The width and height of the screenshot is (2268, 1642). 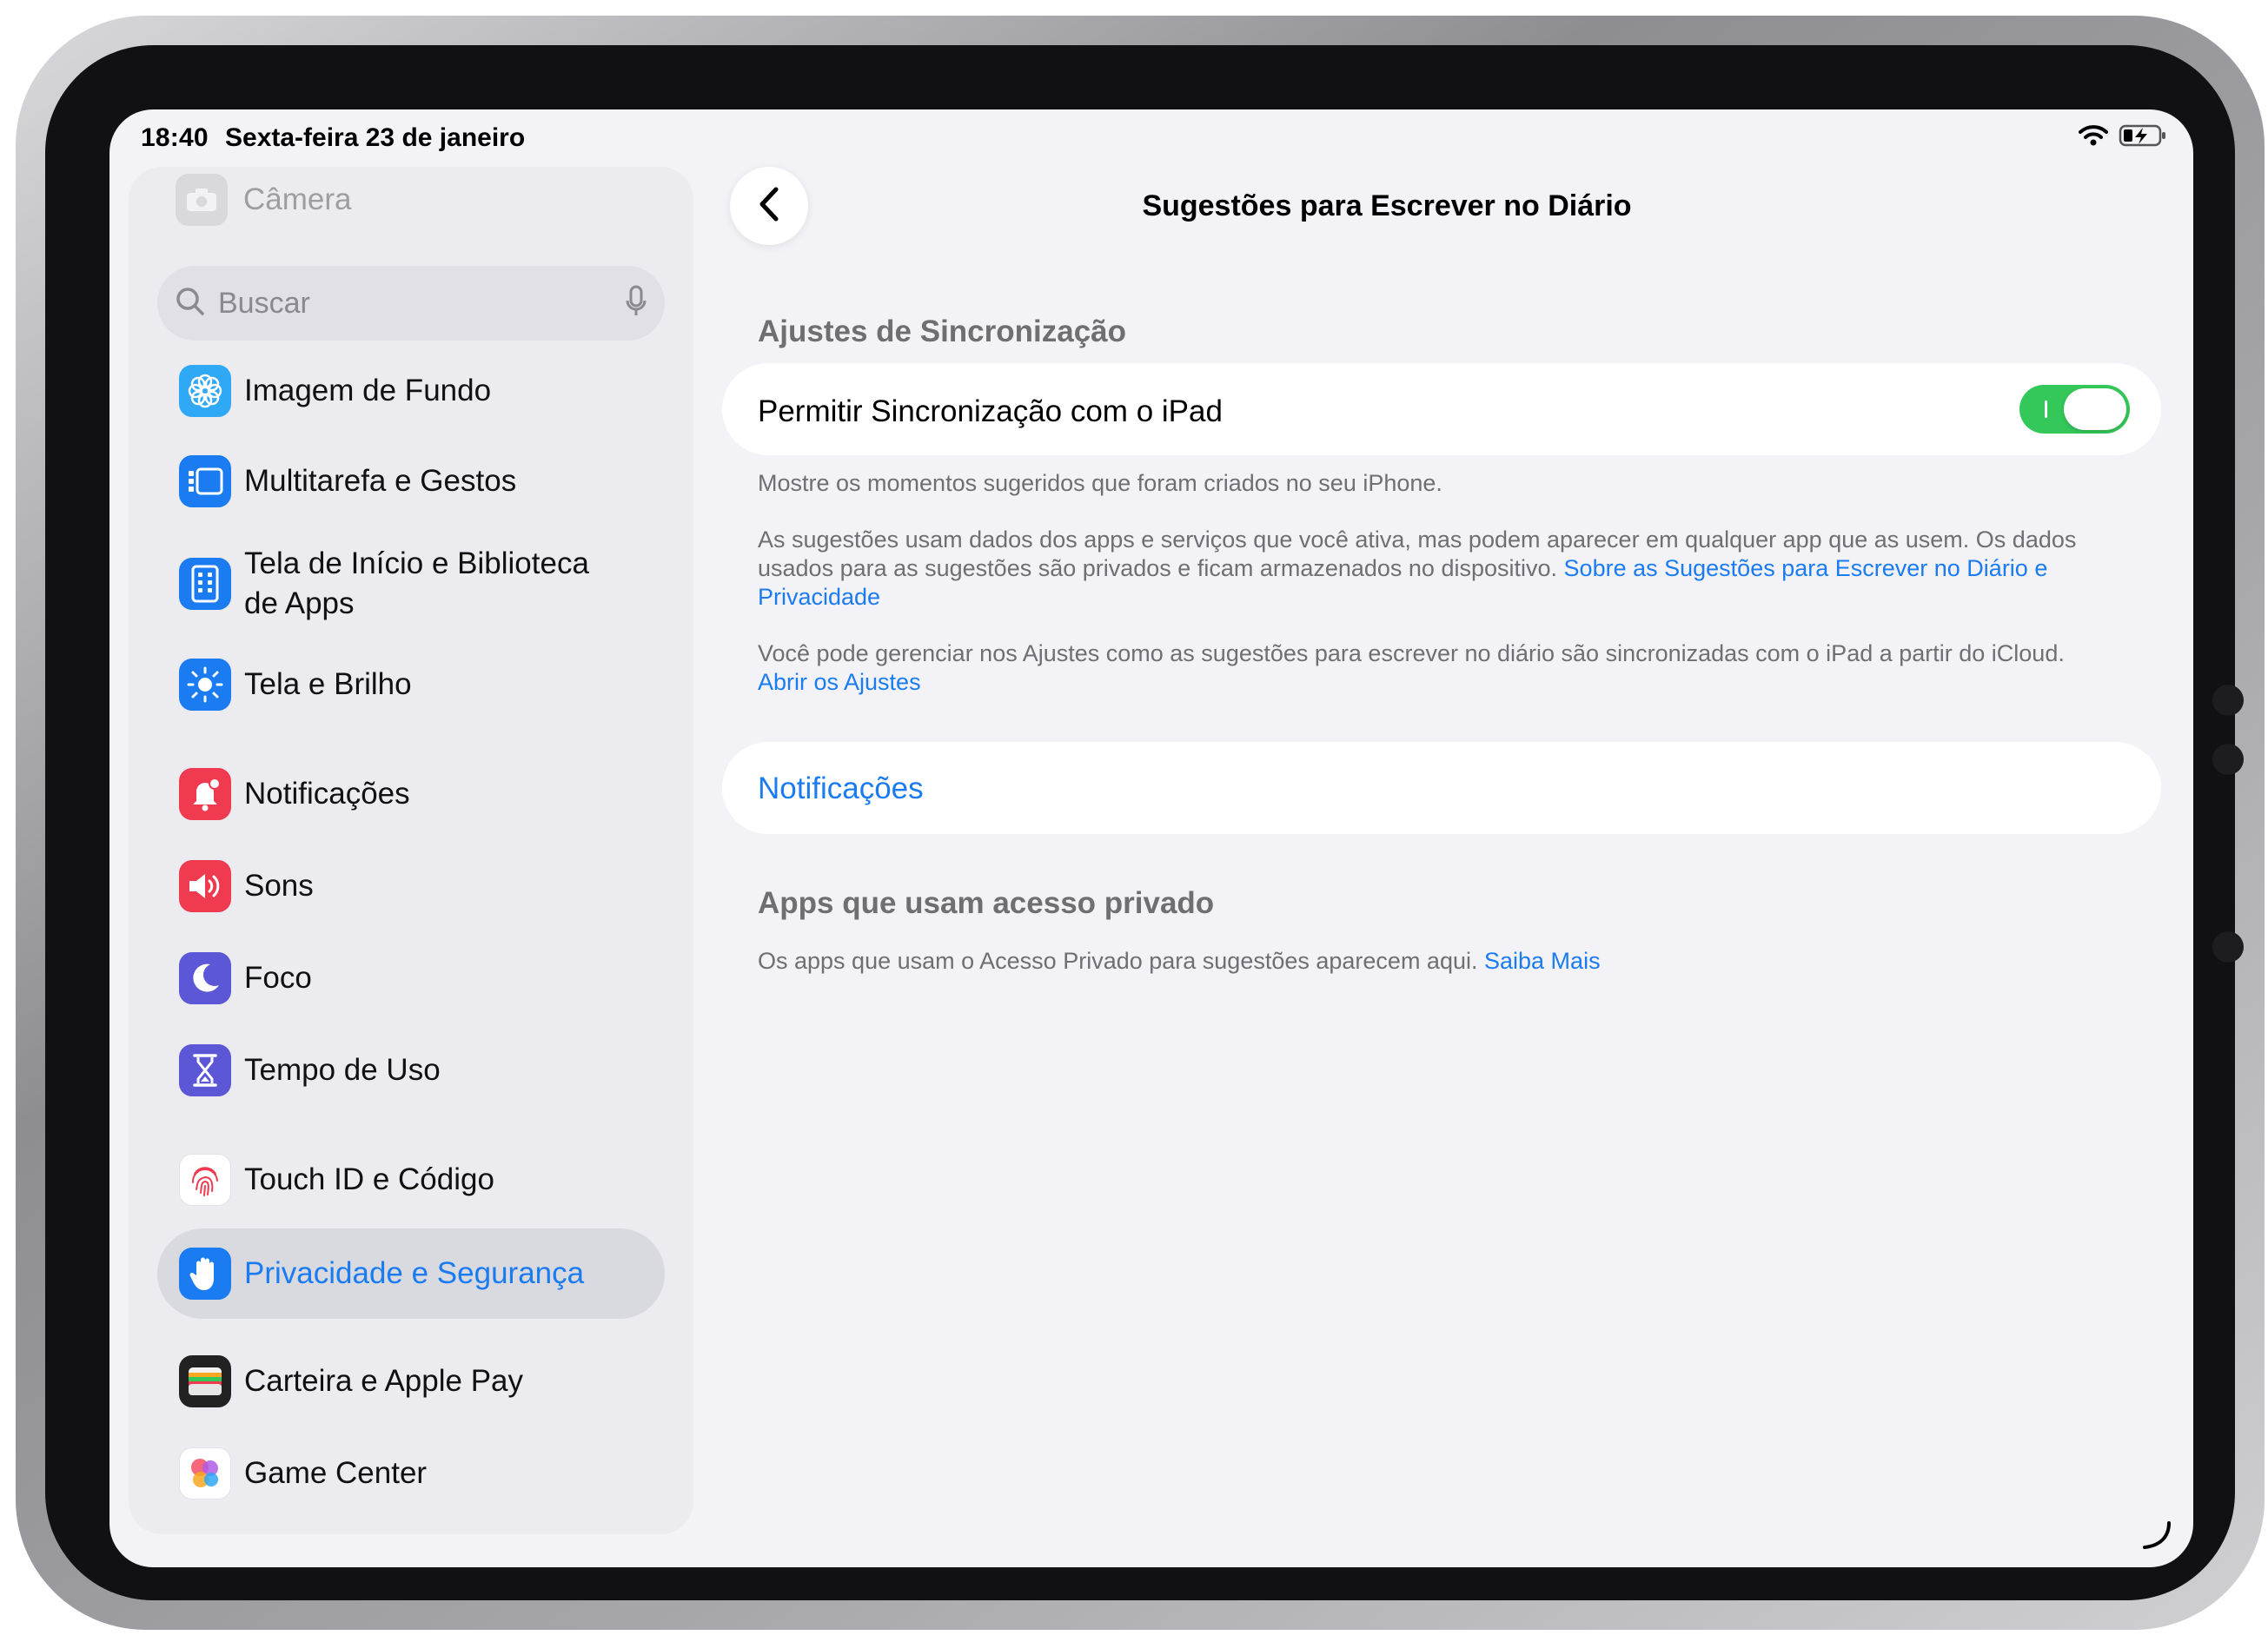 What do you see at coordinates (1542, 961) in the screenshot?
I see `learn-more-link: Saiba Mais` at bounding box center [1542, 961].